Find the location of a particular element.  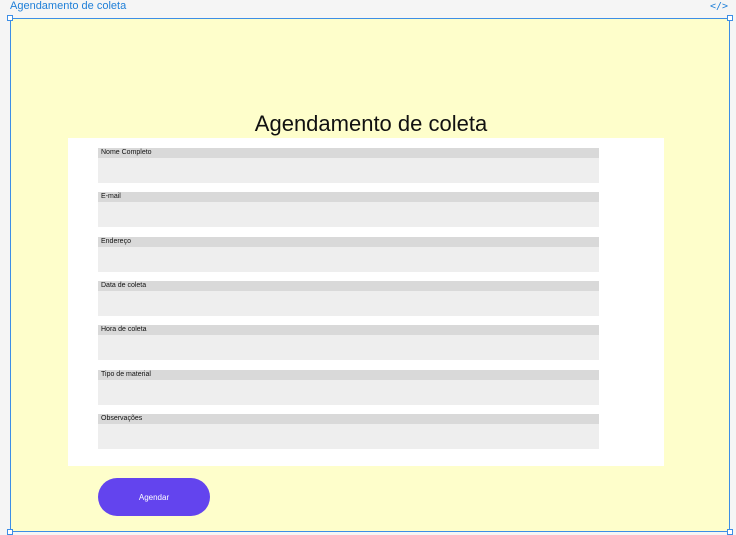

notes-field: Observações is located at coordinates (348, 431).